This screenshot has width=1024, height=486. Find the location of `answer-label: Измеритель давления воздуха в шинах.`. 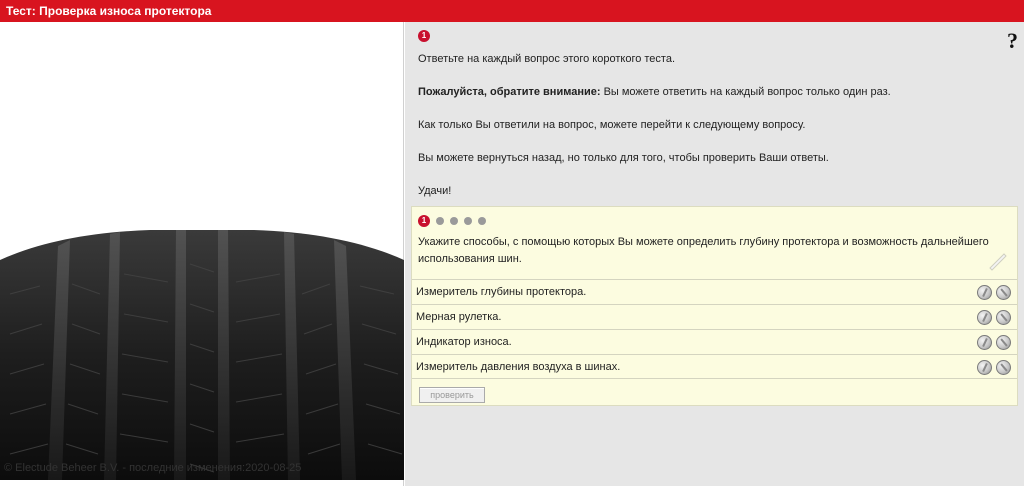

answer-label: Измеритель давления воздуха в шинах. is located at coordinates (518, 367).